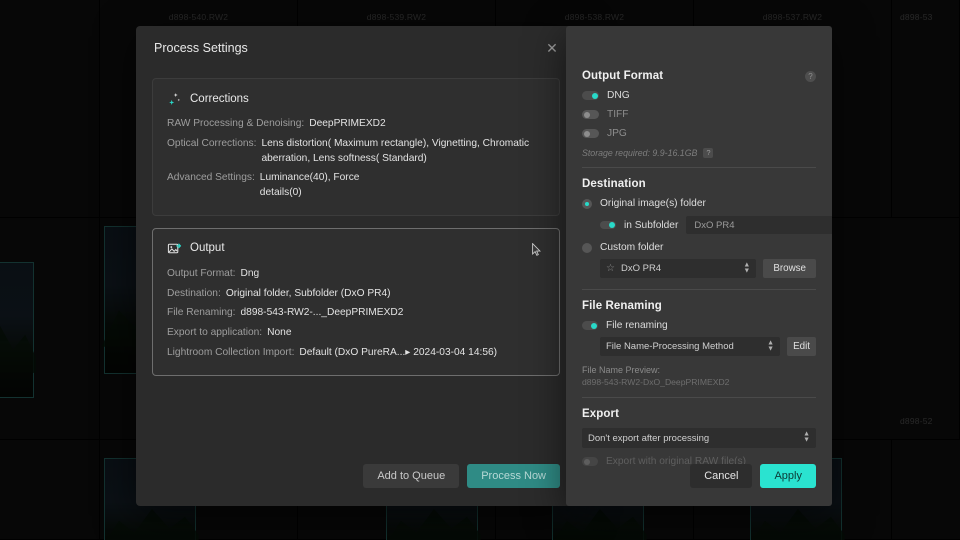  I want to click on row-value: Original folder, Subfolder (DxO PR4), so click(308, 293).